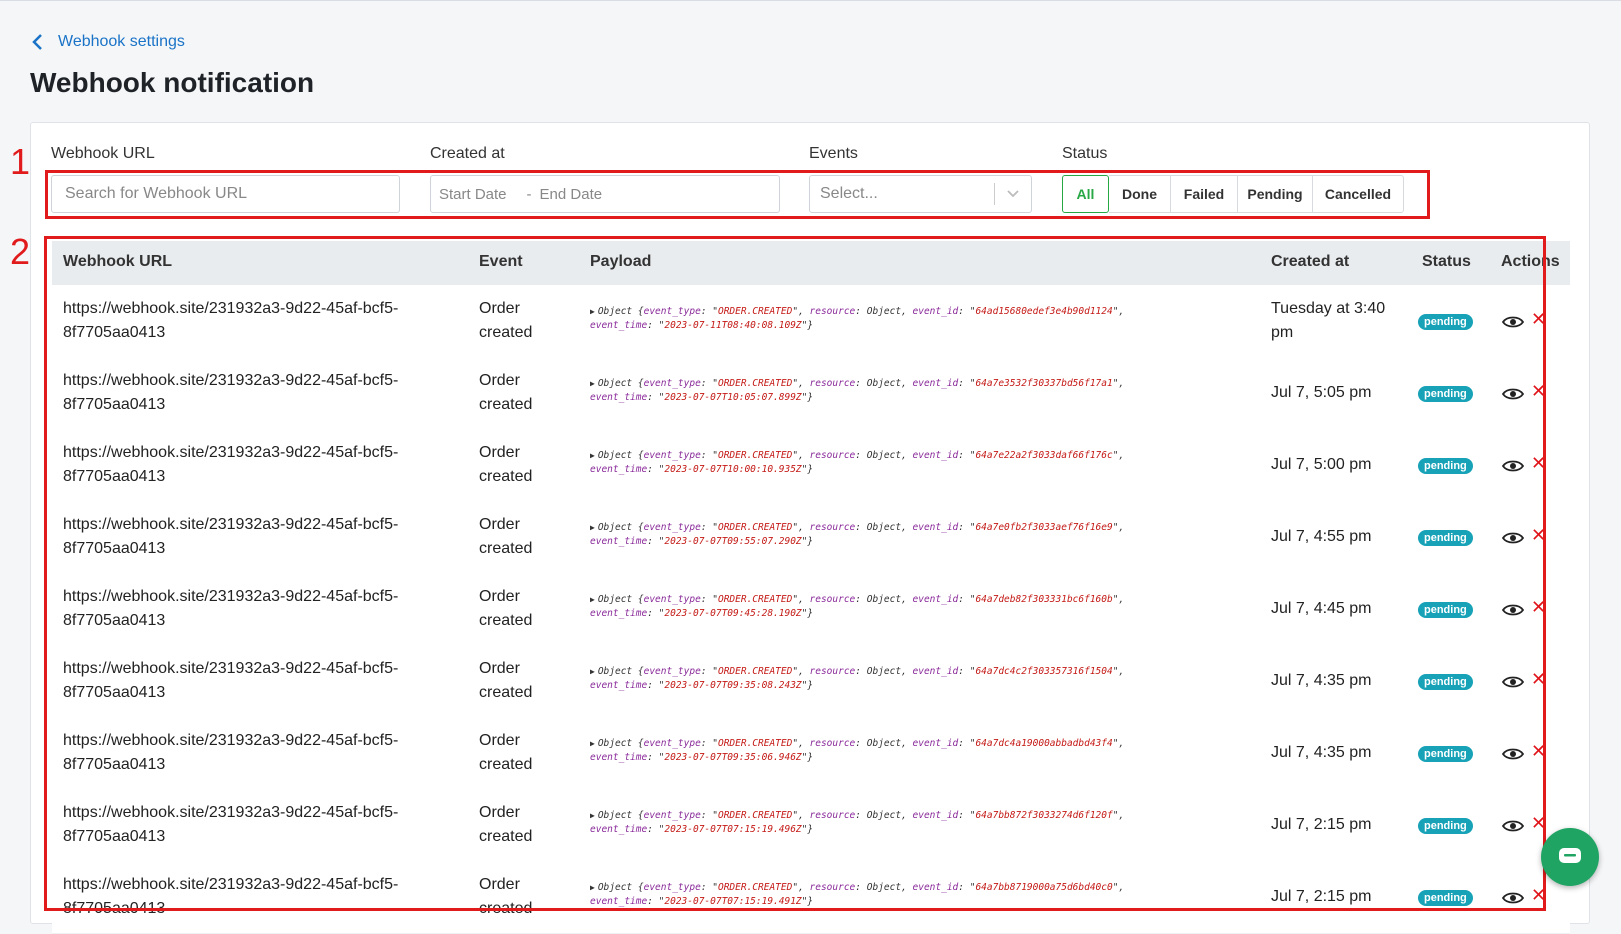 This screenshot has height=934, width=1621. I want to click on webhook-url-placeholder: Search for Webhook URL, so click(156, 193).